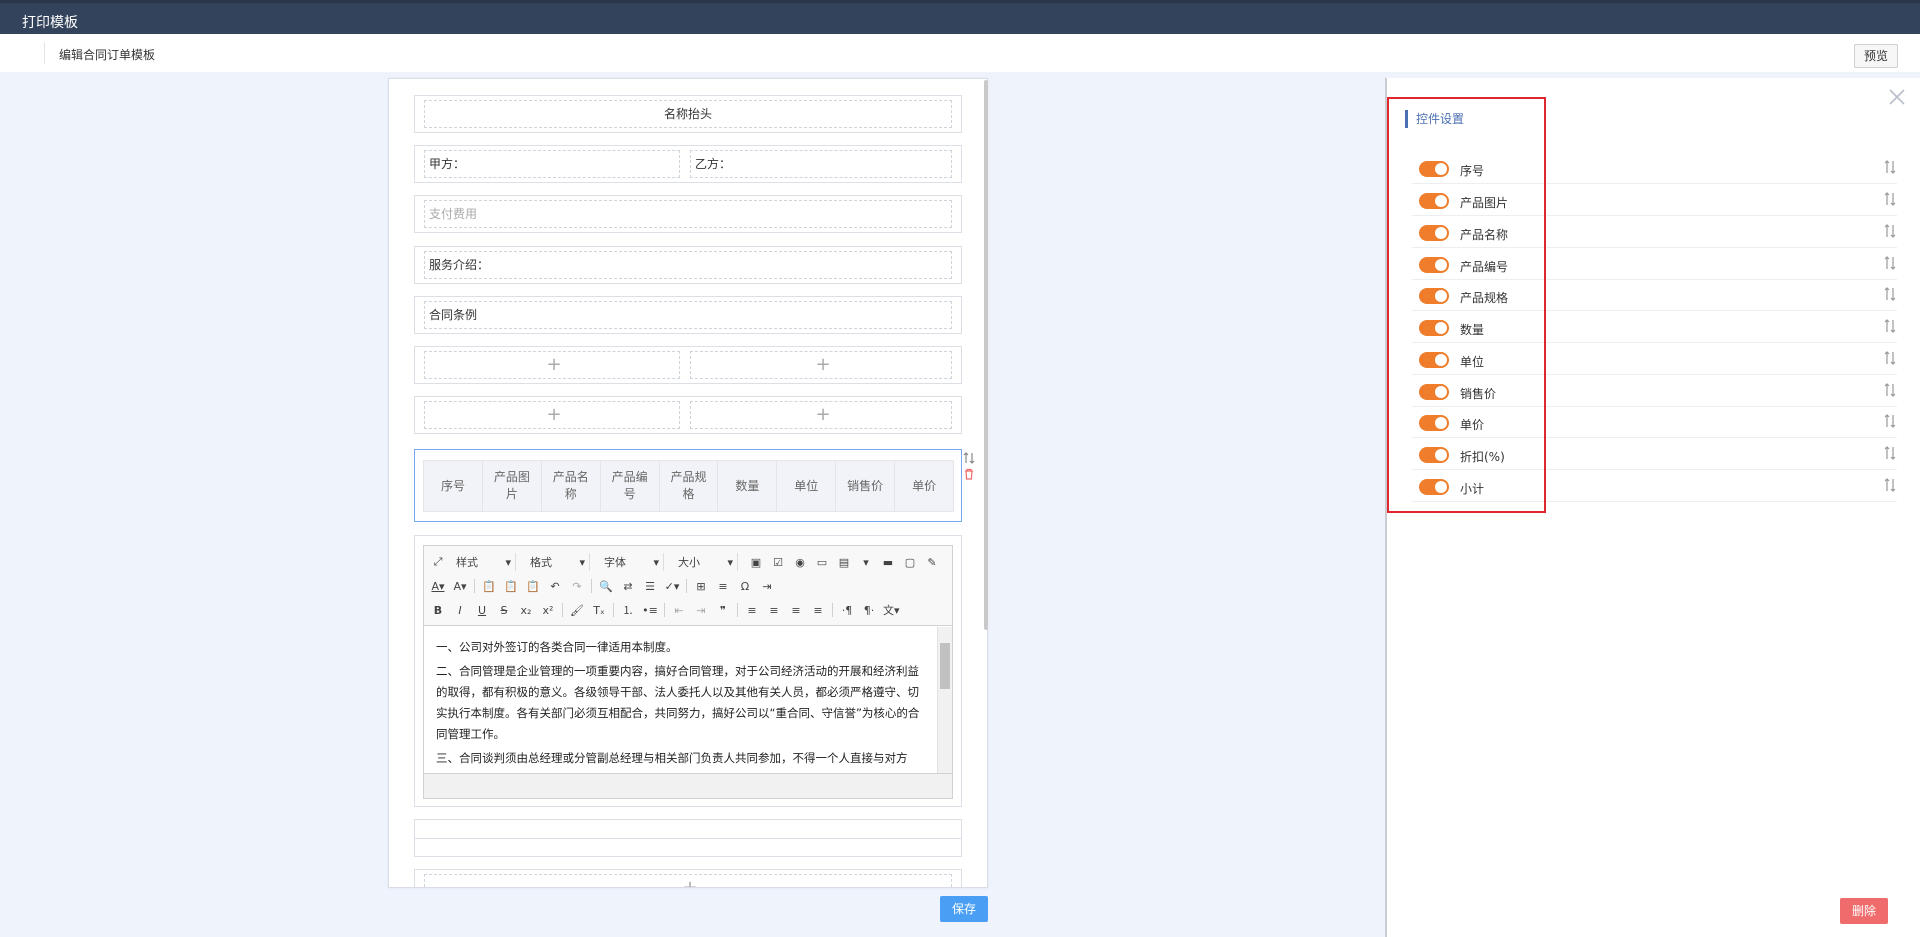 The width and height of the screenshot is (1920, 937). What do you see at coordinates (745, 586) in the screenshot?
I see `special-char-icon: Ω` at bounding box center [745, 586].